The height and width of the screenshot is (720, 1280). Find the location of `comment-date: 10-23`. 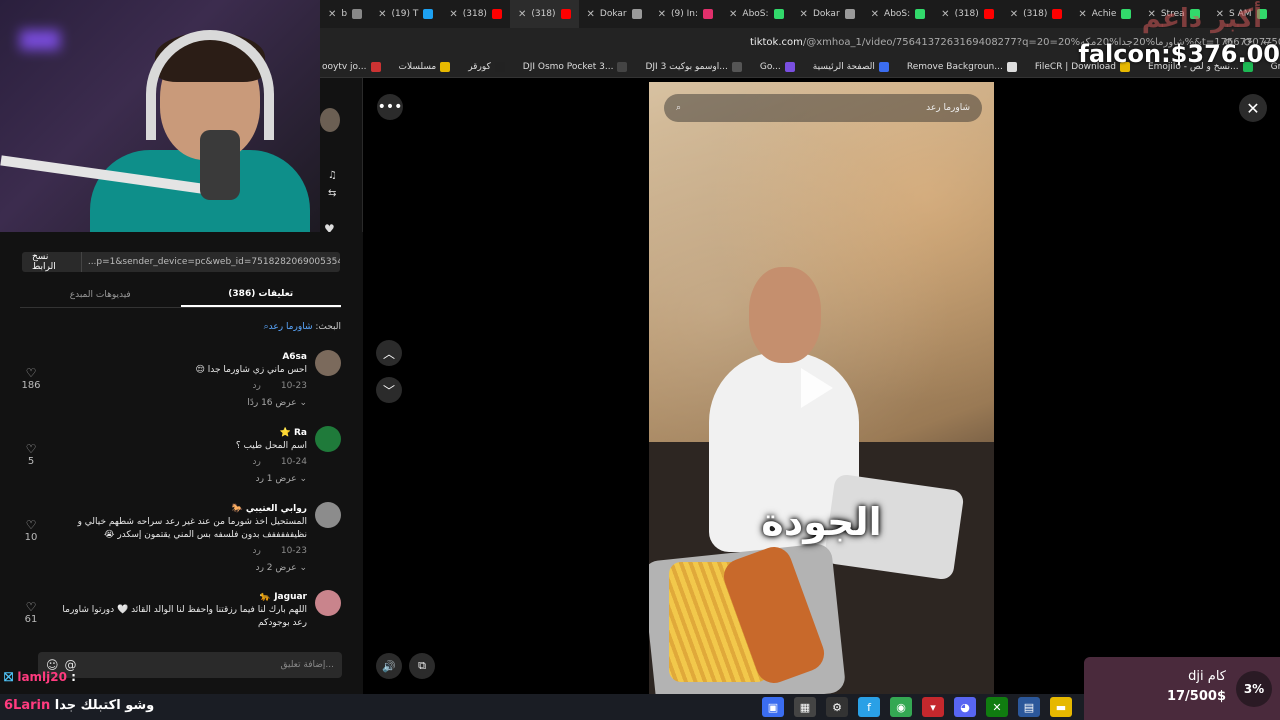

comment-date: 10-23 is located at coordinates (293, 551).